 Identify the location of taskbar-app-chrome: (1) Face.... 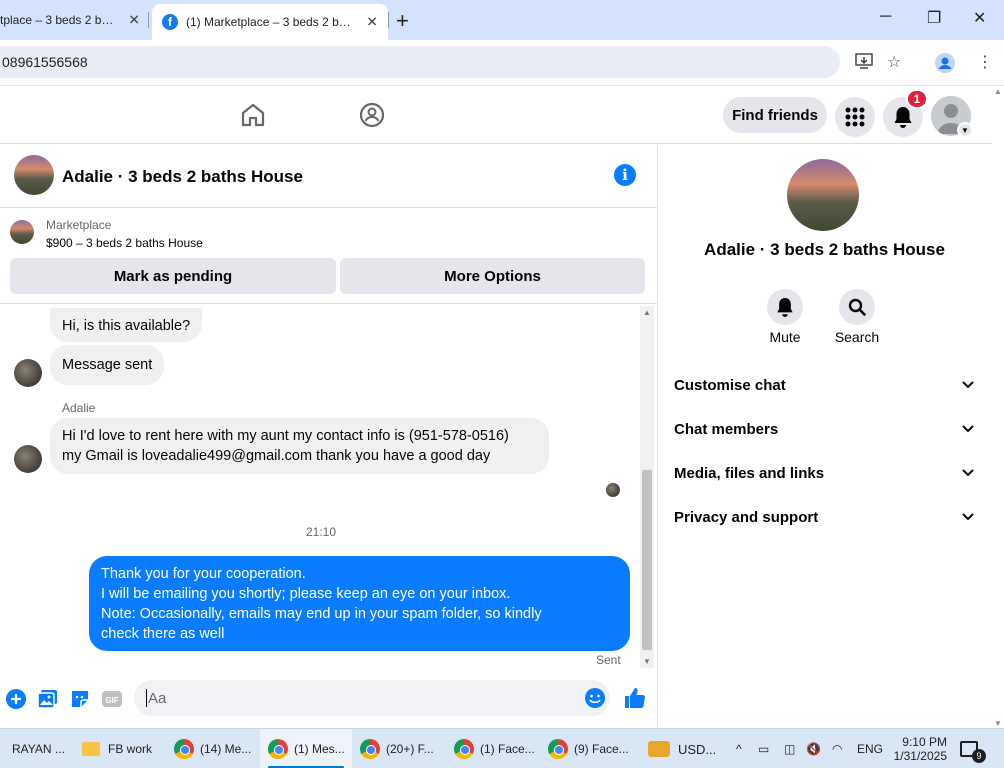
(492, 748).